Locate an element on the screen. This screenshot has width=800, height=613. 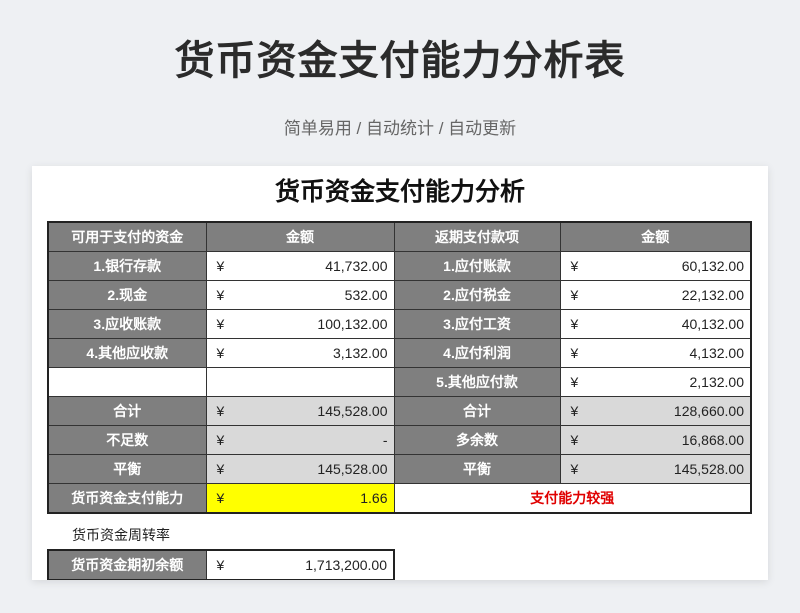
surplus-amount-cell: ¥16,868.00 is located at coordinates (655, 440).